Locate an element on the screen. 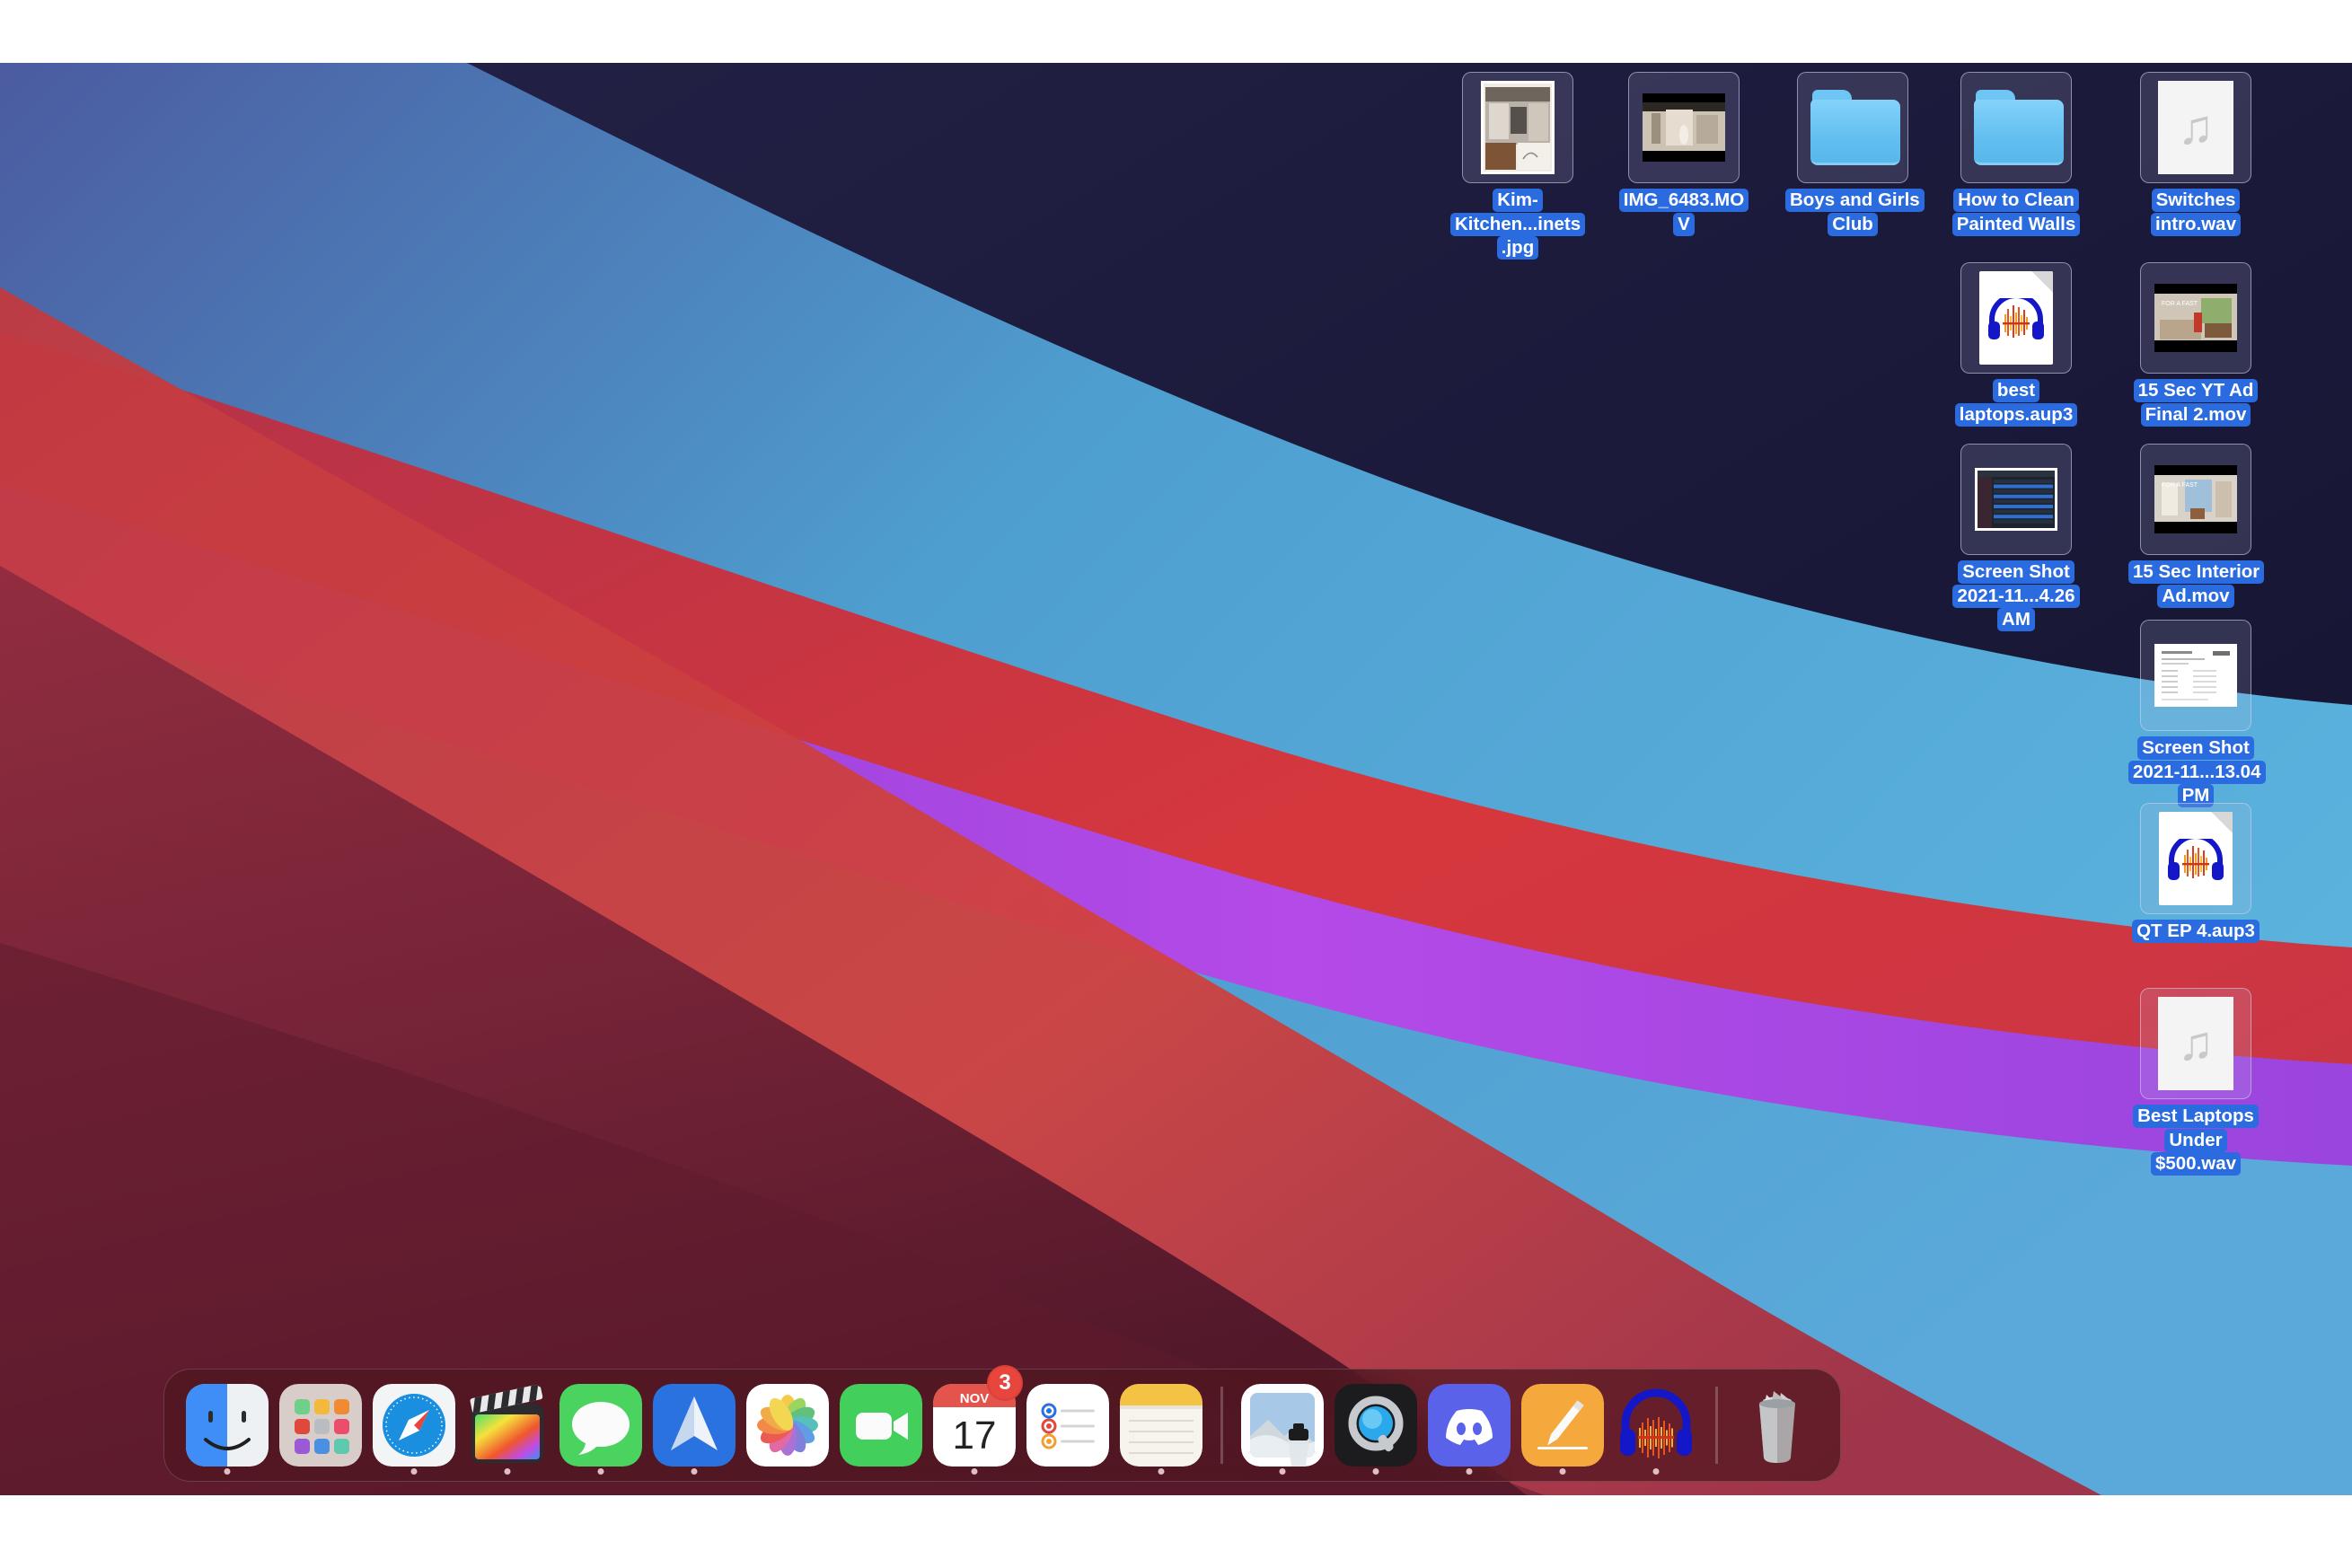 Image resolution: width=2352 pixels, height=1568 pixels. desktop-icon-label: How to Clean Painted Walls is located at coordinates (2016, 212).